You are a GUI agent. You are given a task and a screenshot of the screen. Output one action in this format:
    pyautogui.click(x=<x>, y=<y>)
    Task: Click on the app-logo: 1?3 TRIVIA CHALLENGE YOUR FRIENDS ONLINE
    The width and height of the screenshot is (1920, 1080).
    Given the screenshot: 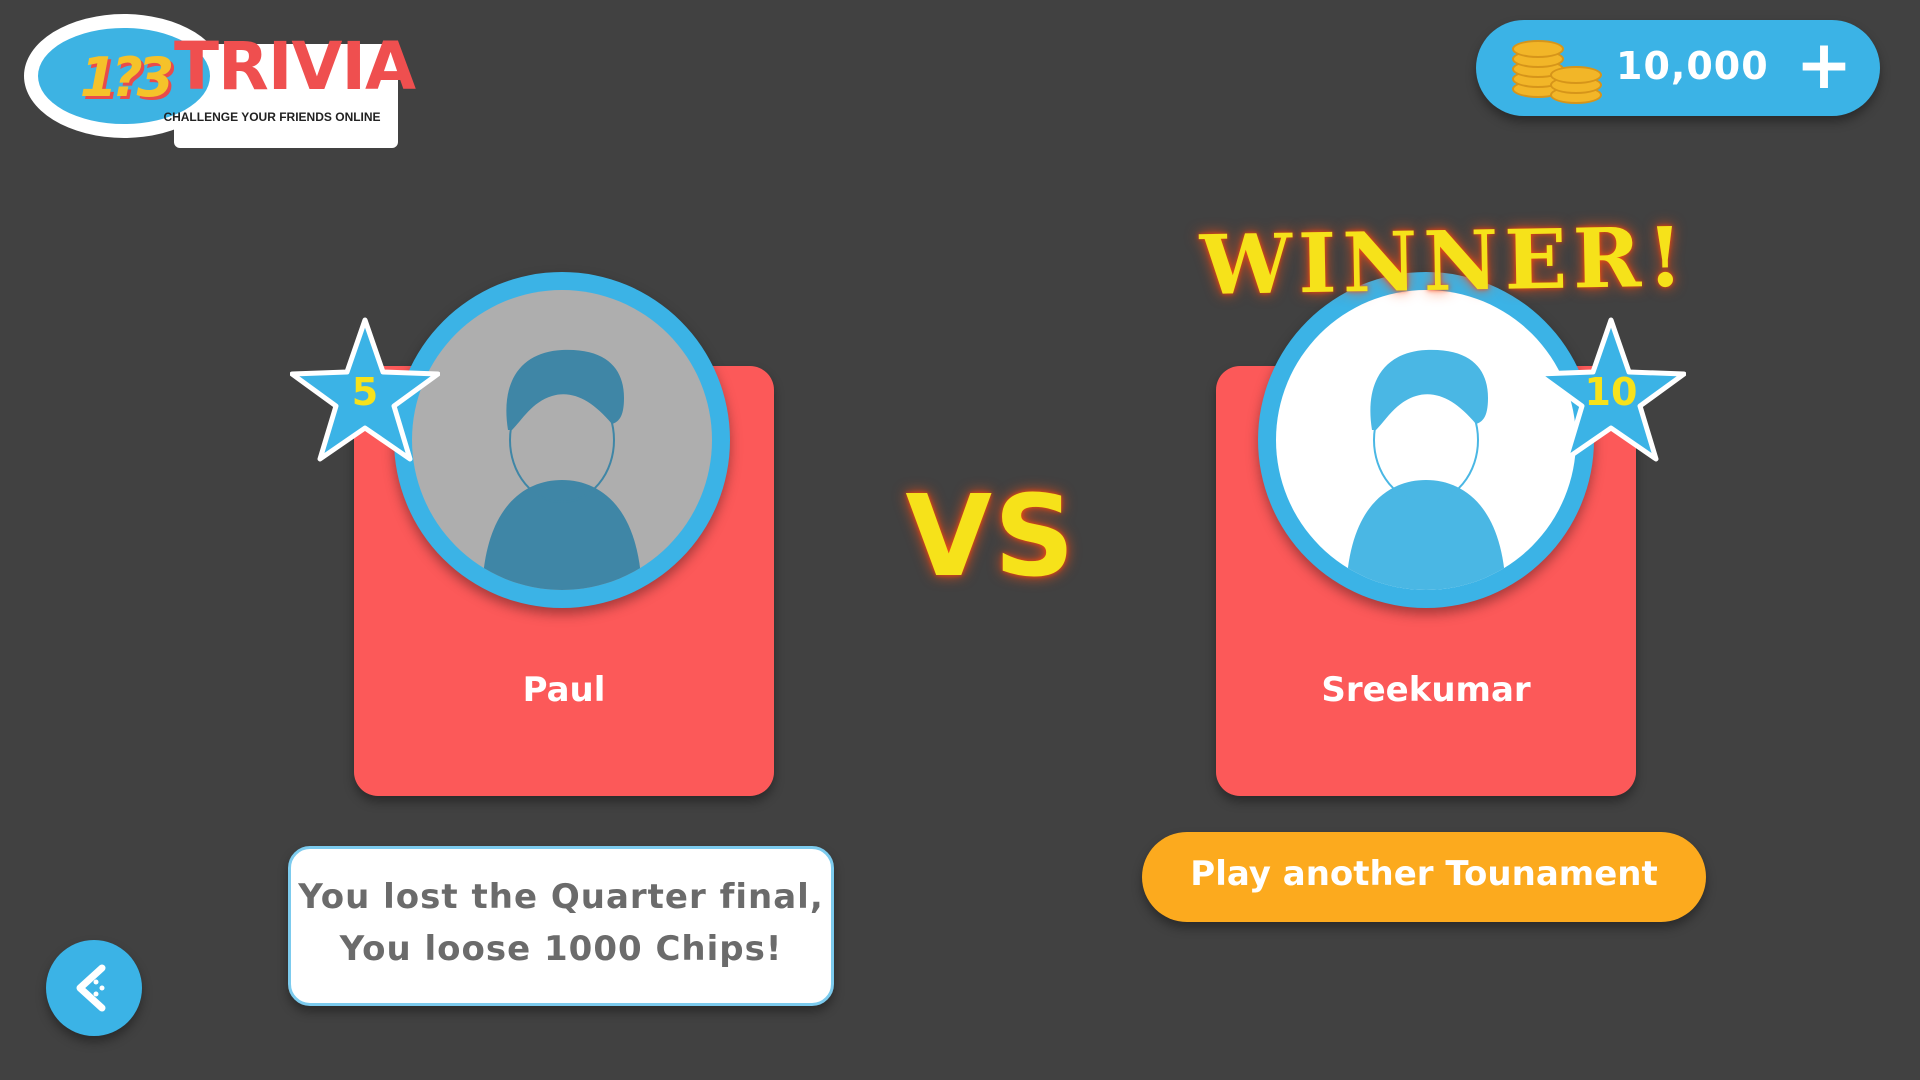 What is the action you would take?
    pyautogui.click(x=220, y=81)
    